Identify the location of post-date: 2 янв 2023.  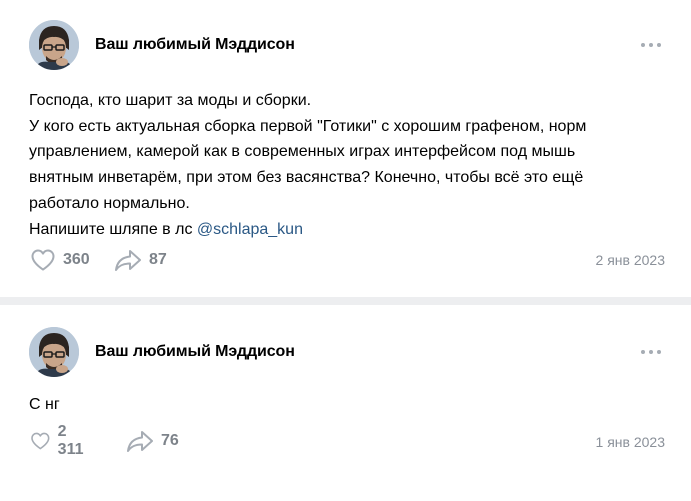
(630, 260).